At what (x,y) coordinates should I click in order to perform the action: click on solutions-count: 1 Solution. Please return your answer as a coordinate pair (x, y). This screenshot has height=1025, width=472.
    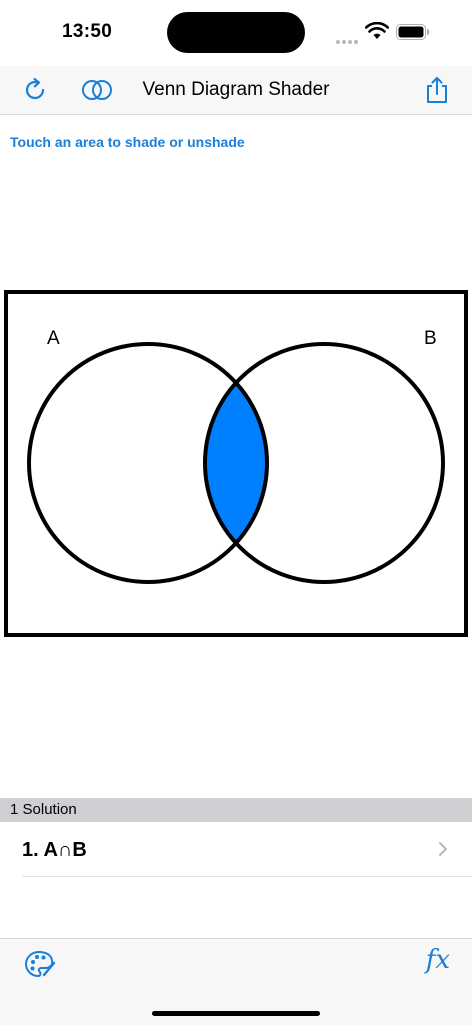
    Looking at the image, I should click on (43, 809).